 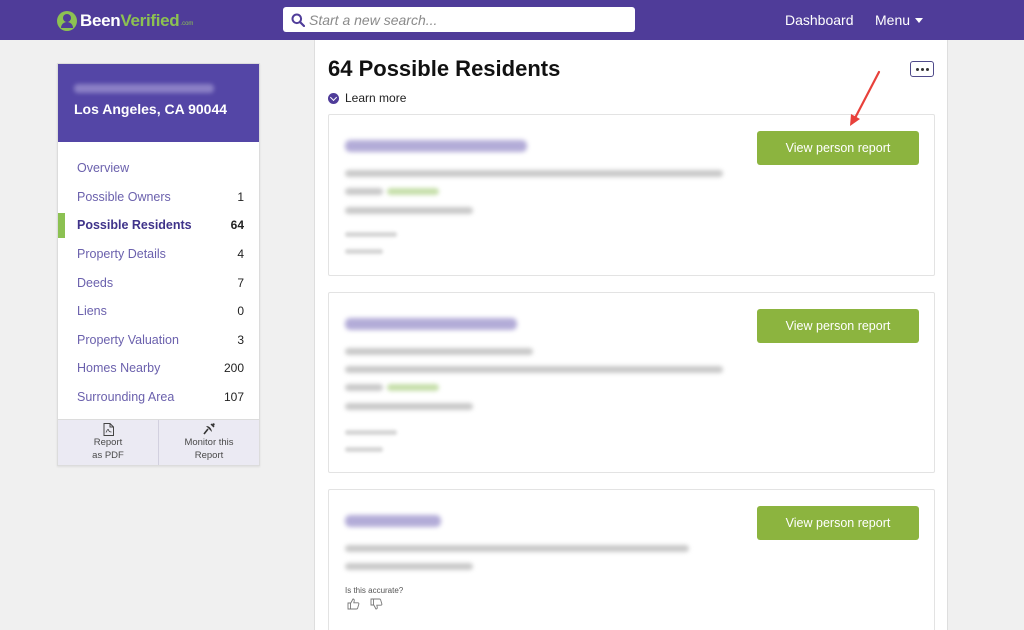 What do you see at coordinates (365, 604) in the screenshot?
I see `accuracy-feedback` at bounding box center [365, 604].